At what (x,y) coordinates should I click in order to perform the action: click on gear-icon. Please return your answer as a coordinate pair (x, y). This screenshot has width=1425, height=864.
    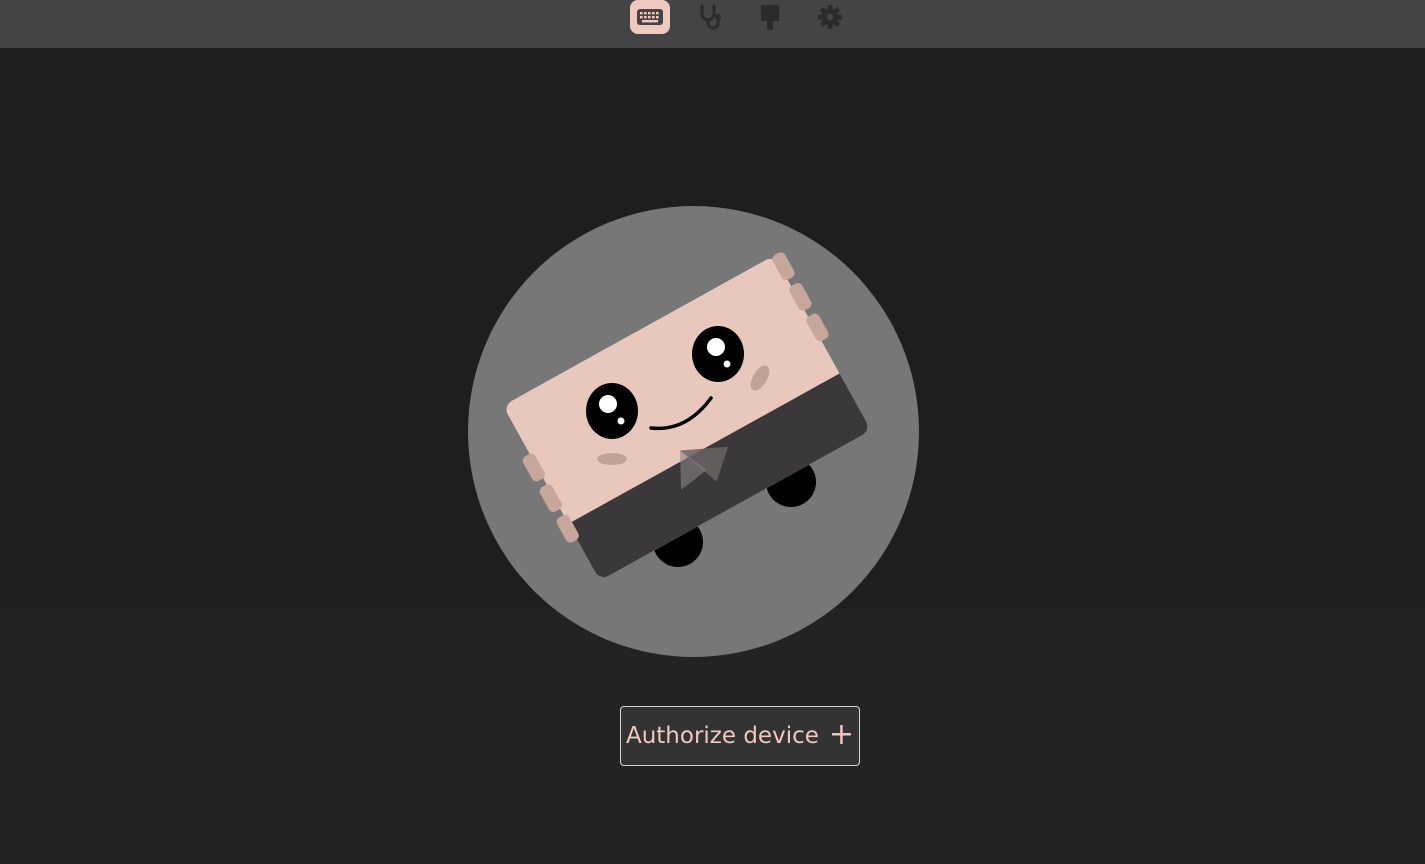
    Looking at the image, I should click on (830, 17).